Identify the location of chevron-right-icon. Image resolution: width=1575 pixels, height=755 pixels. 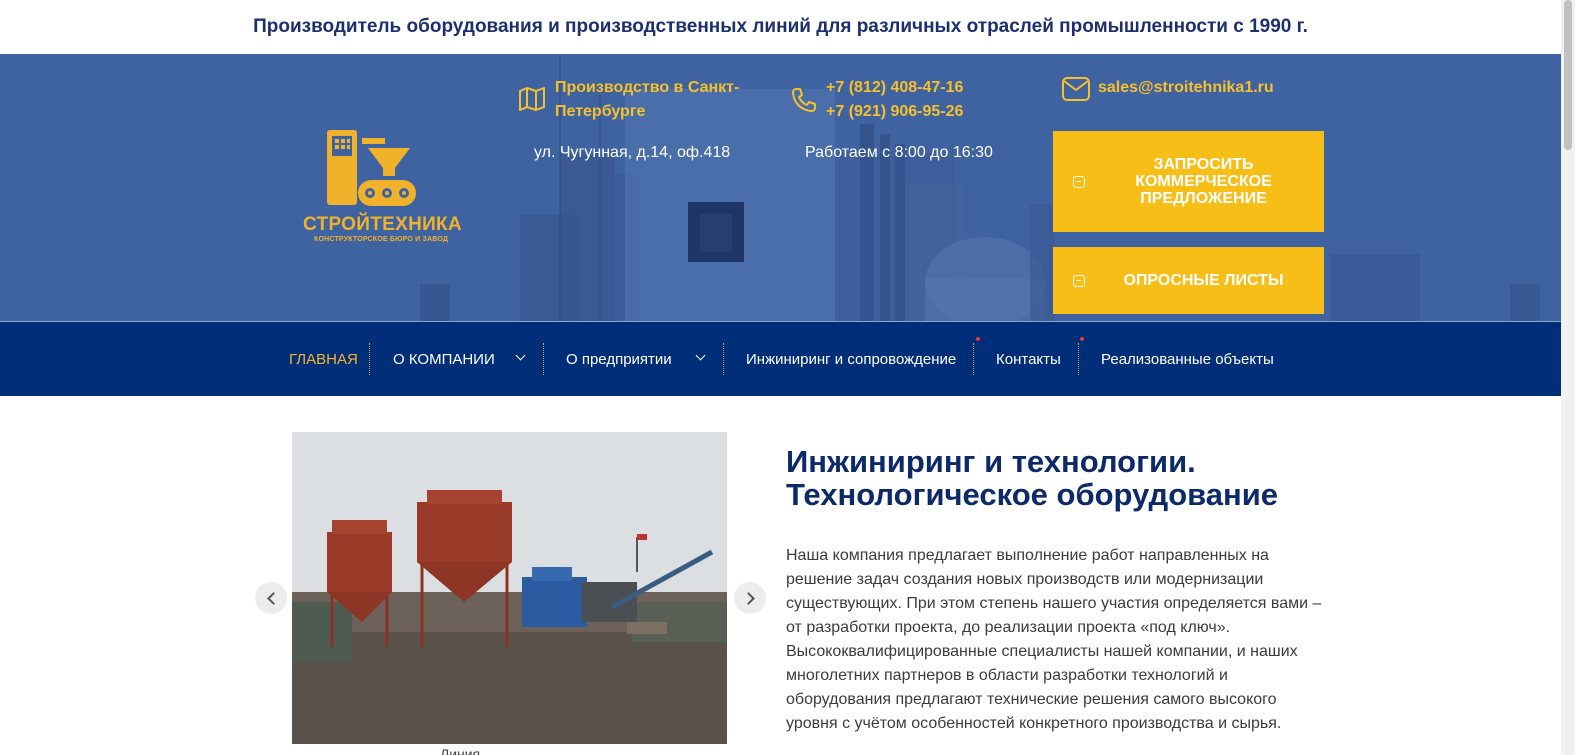
(748, 598).